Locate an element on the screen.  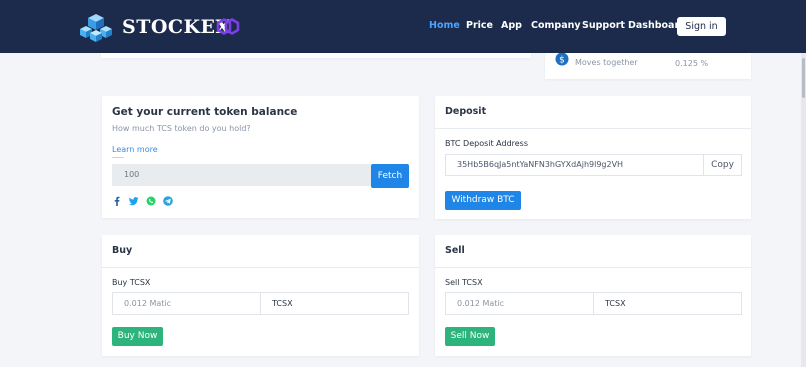
nav-support: Support is located at coordinates (603, 25).